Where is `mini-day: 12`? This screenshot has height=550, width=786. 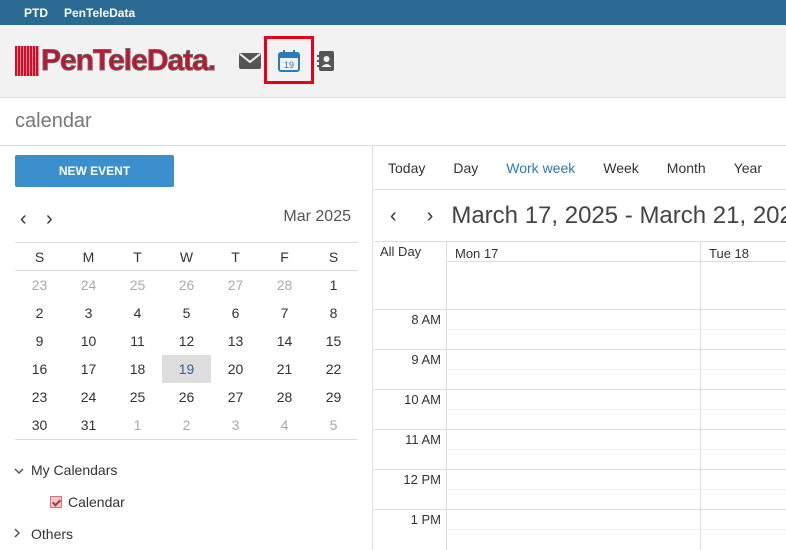
mini-day: 12 is located at coordinates (186, 341).